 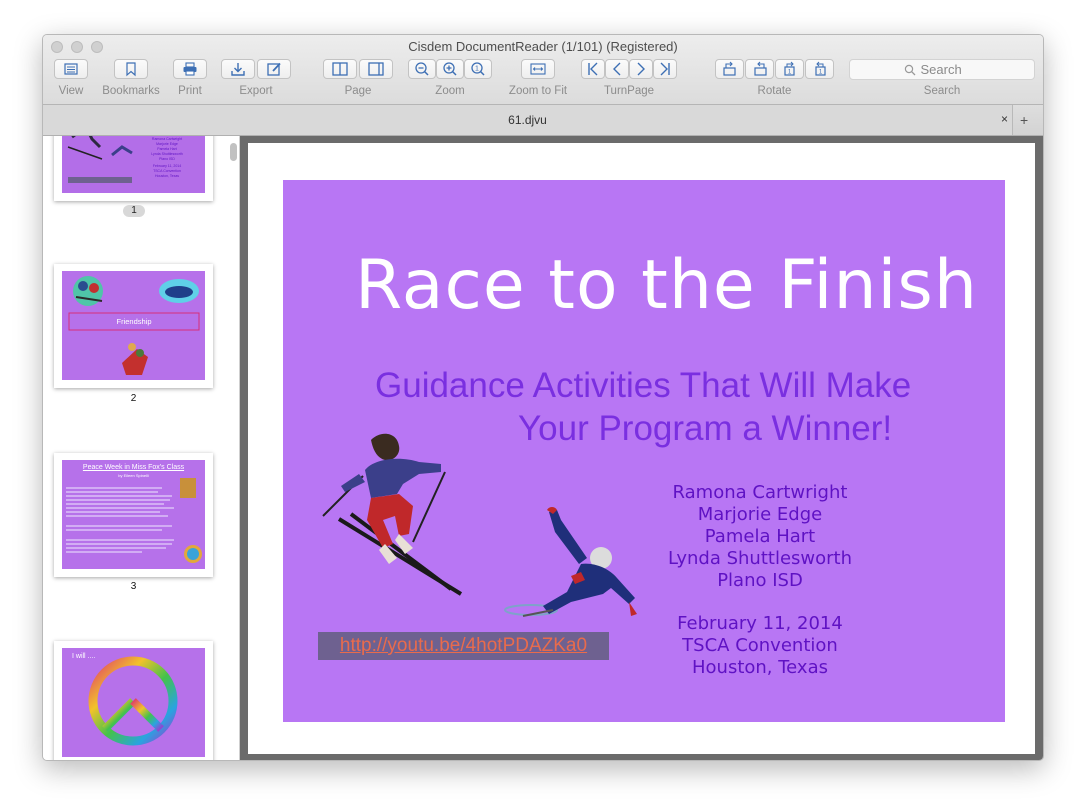 I want to click on fit-width-icon, so click(x=538, y=69).